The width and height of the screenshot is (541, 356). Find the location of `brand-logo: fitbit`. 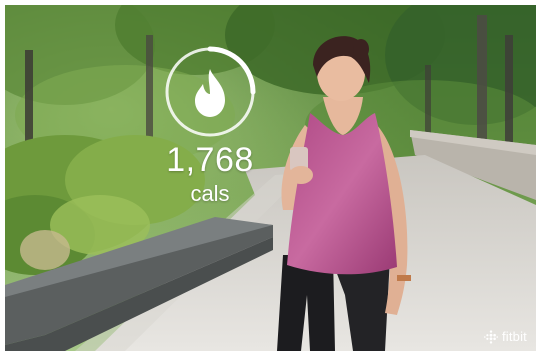

brand-logo: fitbit is located at coordinates (505, 337).